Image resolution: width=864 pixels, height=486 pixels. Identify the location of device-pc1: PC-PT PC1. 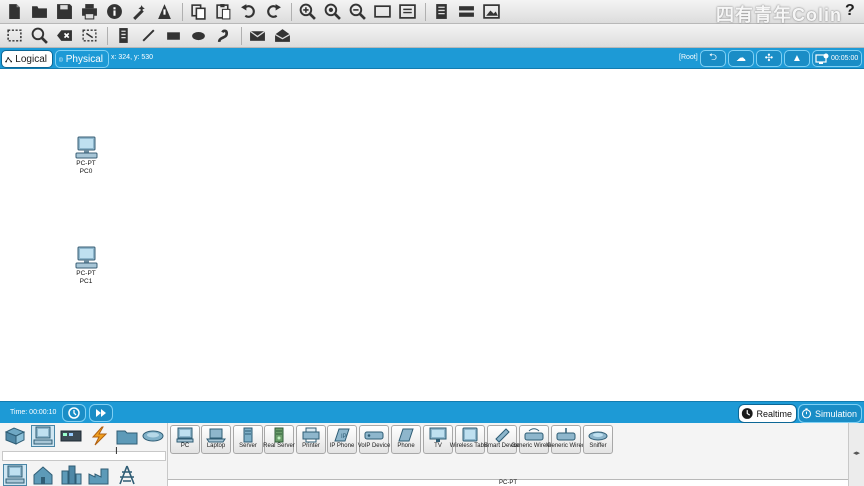
(86, 266).